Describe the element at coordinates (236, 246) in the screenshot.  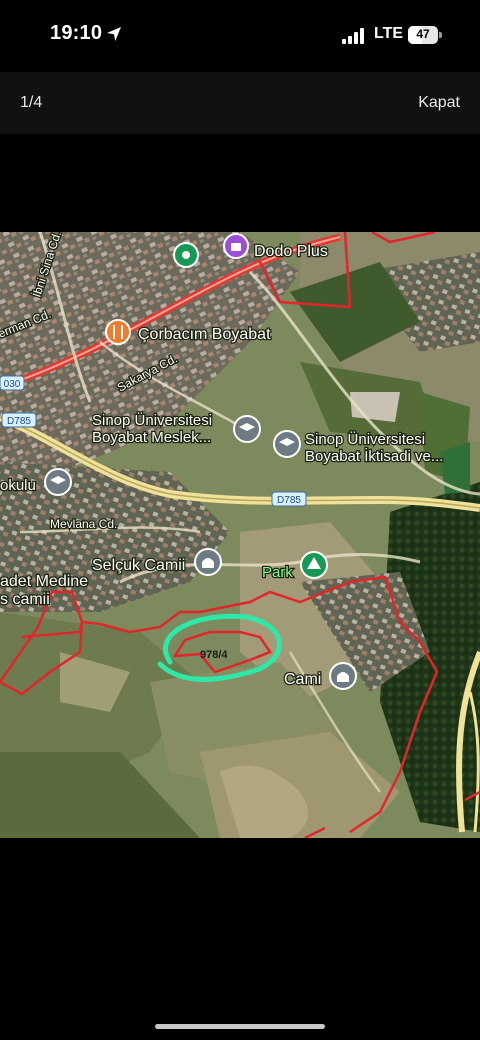
I see `shopping-bag-icon` at that location.